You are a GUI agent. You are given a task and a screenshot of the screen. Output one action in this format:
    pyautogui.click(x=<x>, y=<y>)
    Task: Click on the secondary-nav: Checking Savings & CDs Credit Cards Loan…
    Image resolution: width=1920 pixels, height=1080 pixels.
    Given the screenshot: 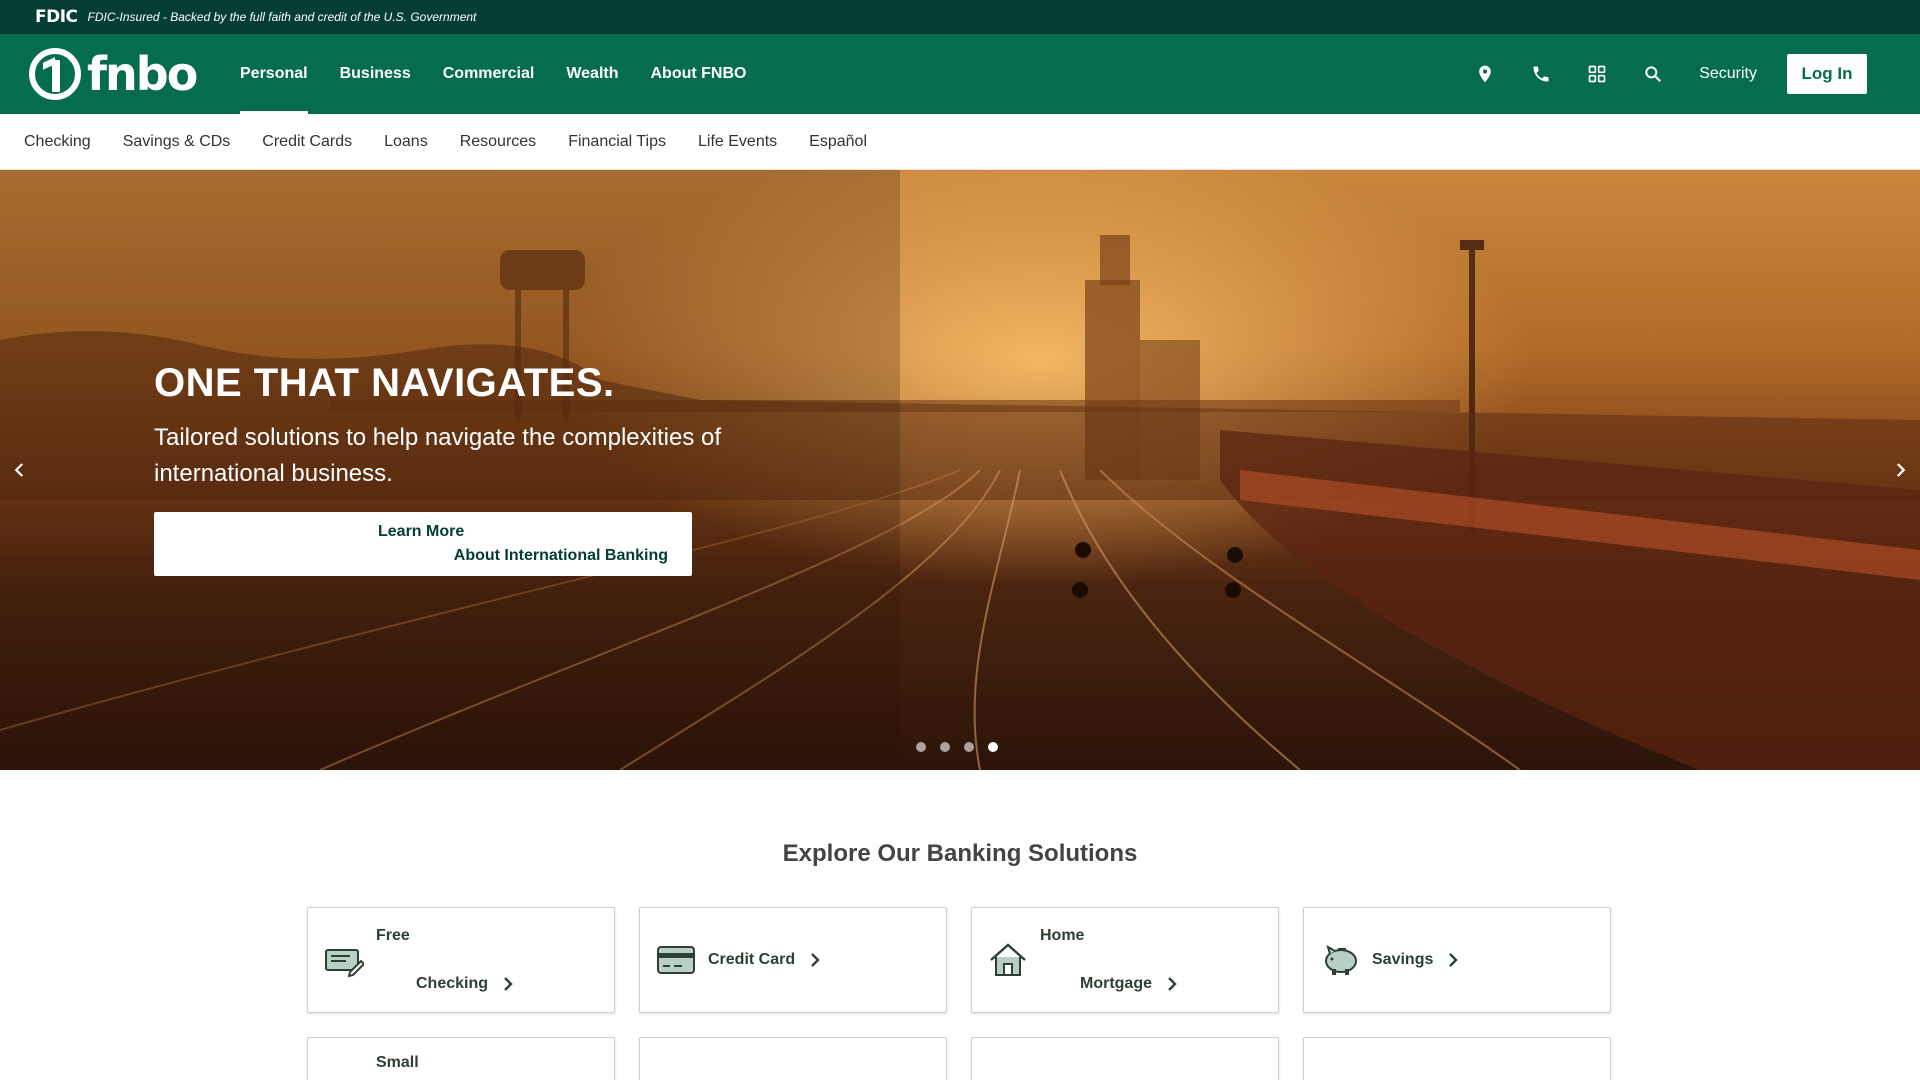 What is the action you would take?
    pyautogui.click(x=960, y=142)
    